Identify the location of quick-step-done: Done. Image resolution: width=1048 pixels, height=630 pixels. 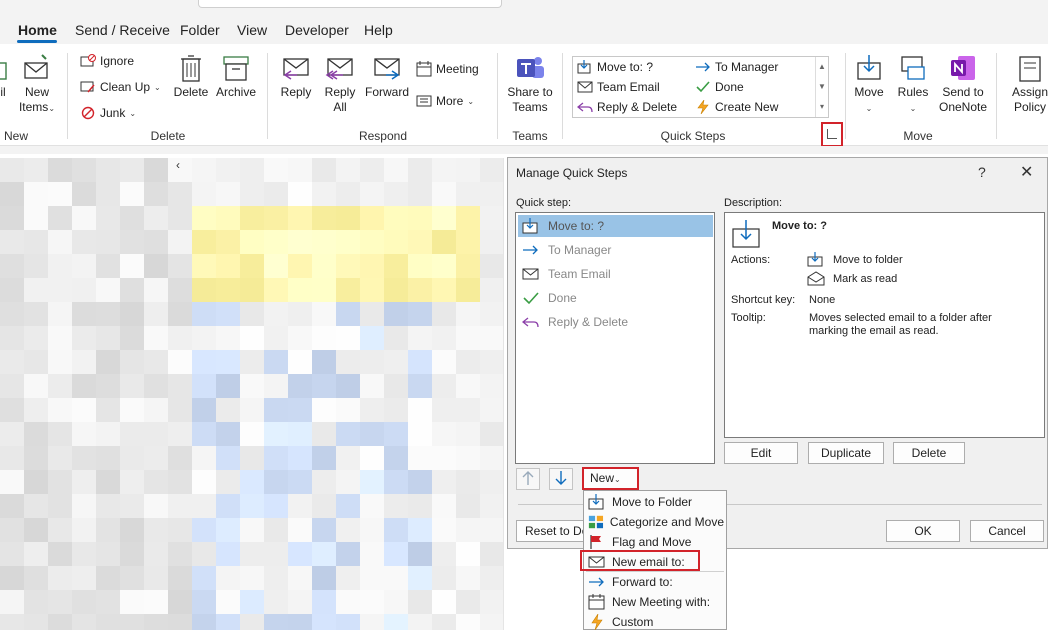
(719, 87).